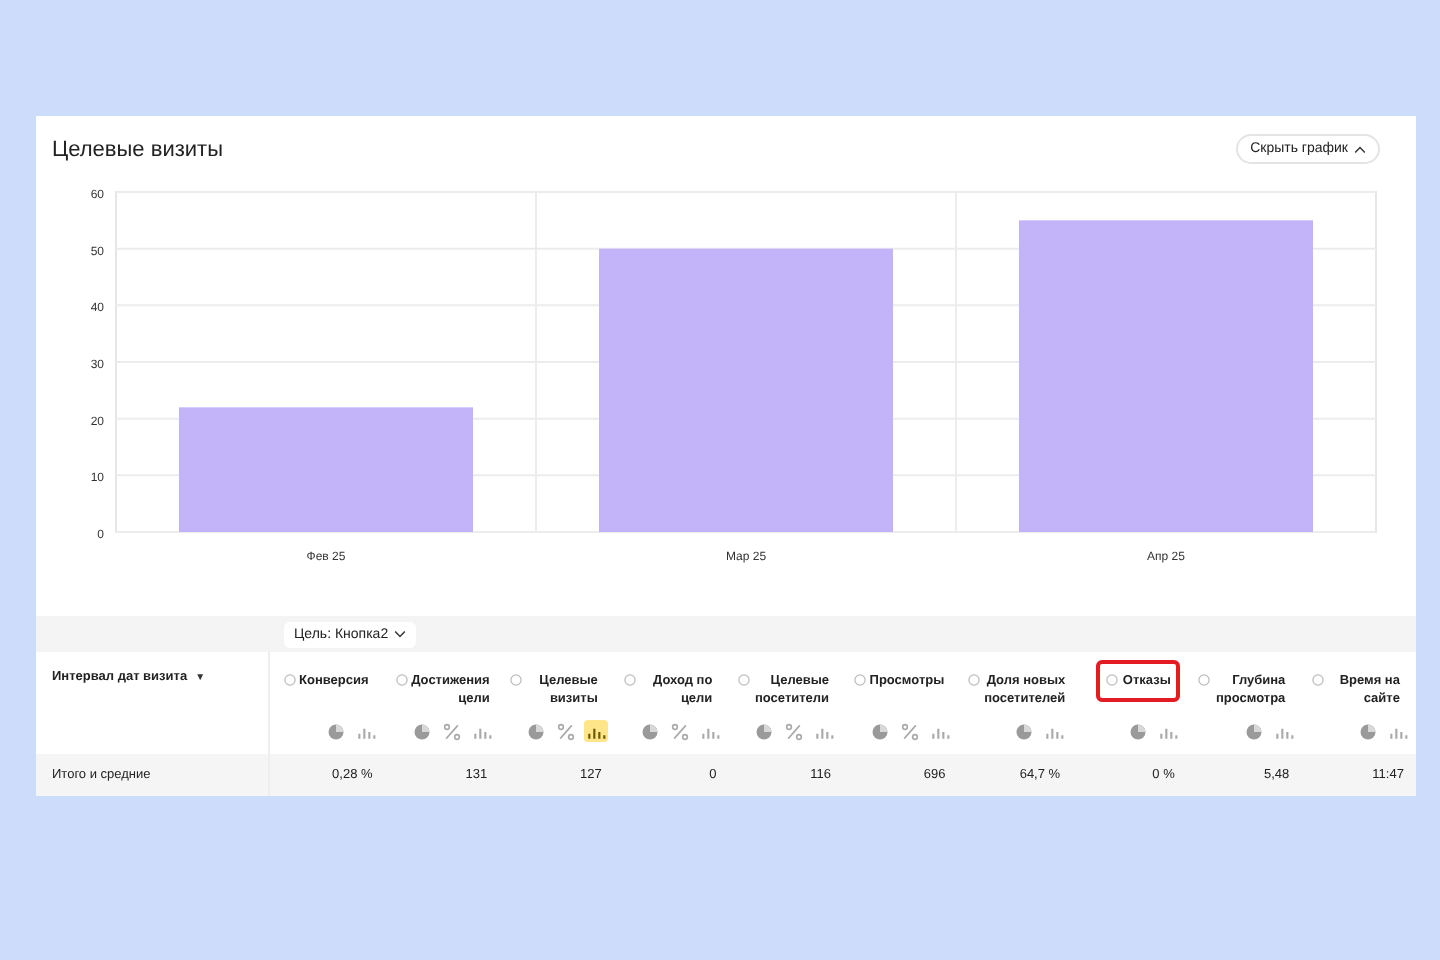 The height and width of the screenshot is (960, 1440). What do you see at coordinates (400, 634) in the screenshot?
I see `chevron-down-icon` at bounding box center [400, 634].